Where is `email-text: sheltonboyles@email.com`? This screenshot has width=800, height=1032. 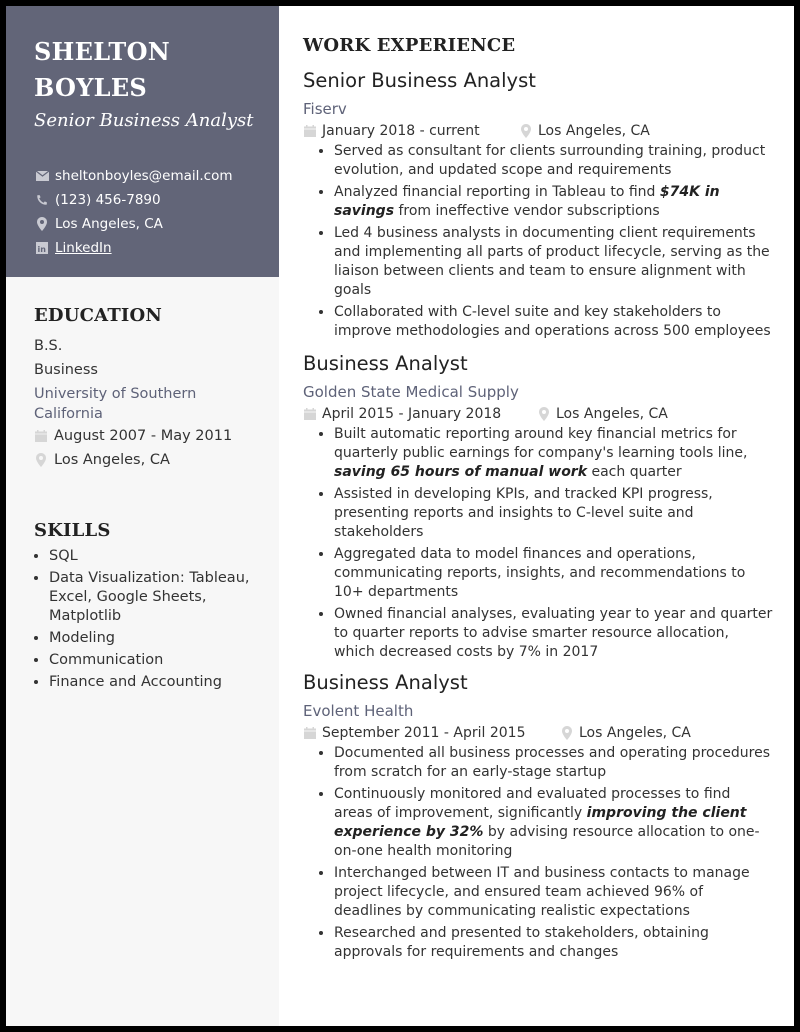
email-text: sheltonboyles@email.com is located at coordinates (144, 176).